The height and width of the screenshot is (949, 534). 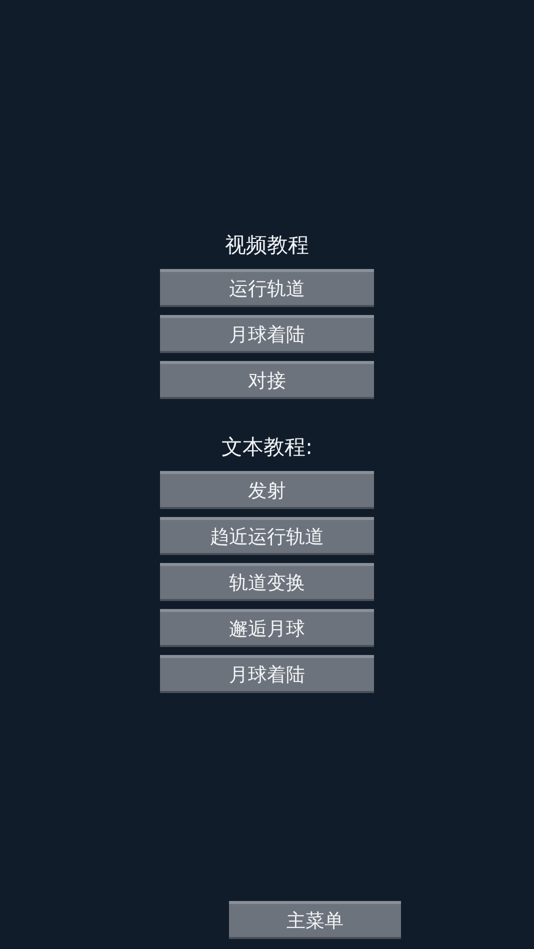 What do you see at coordinates (267, 536) in the screenshot?
I see `tutorial-button: 趋近运行轨道` at bounding box center [267, 536].